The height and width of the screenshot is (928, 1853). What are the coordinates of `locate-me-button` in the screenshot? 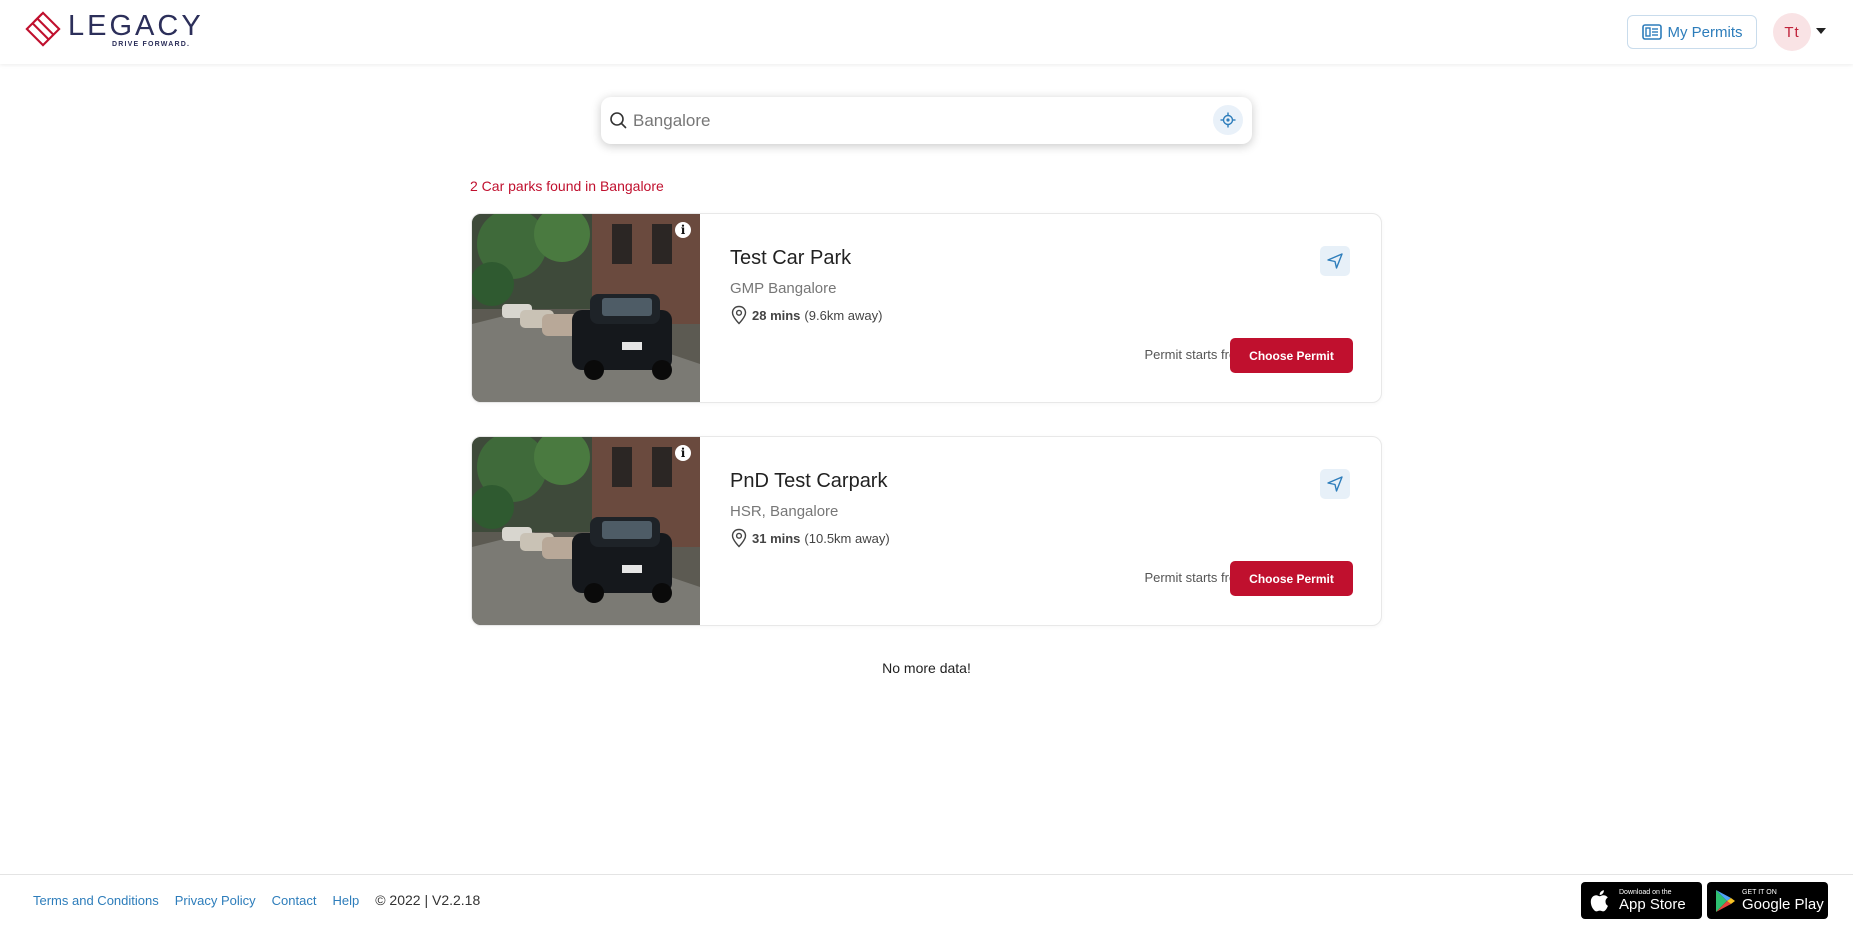 It's located at (1228, 120).